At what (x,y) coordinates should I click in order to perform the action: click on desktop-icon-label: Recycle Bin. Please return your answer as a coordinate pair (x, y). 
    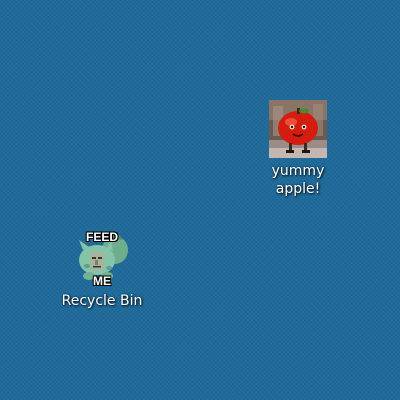
    Looking at the image, I should click on (102, 301).